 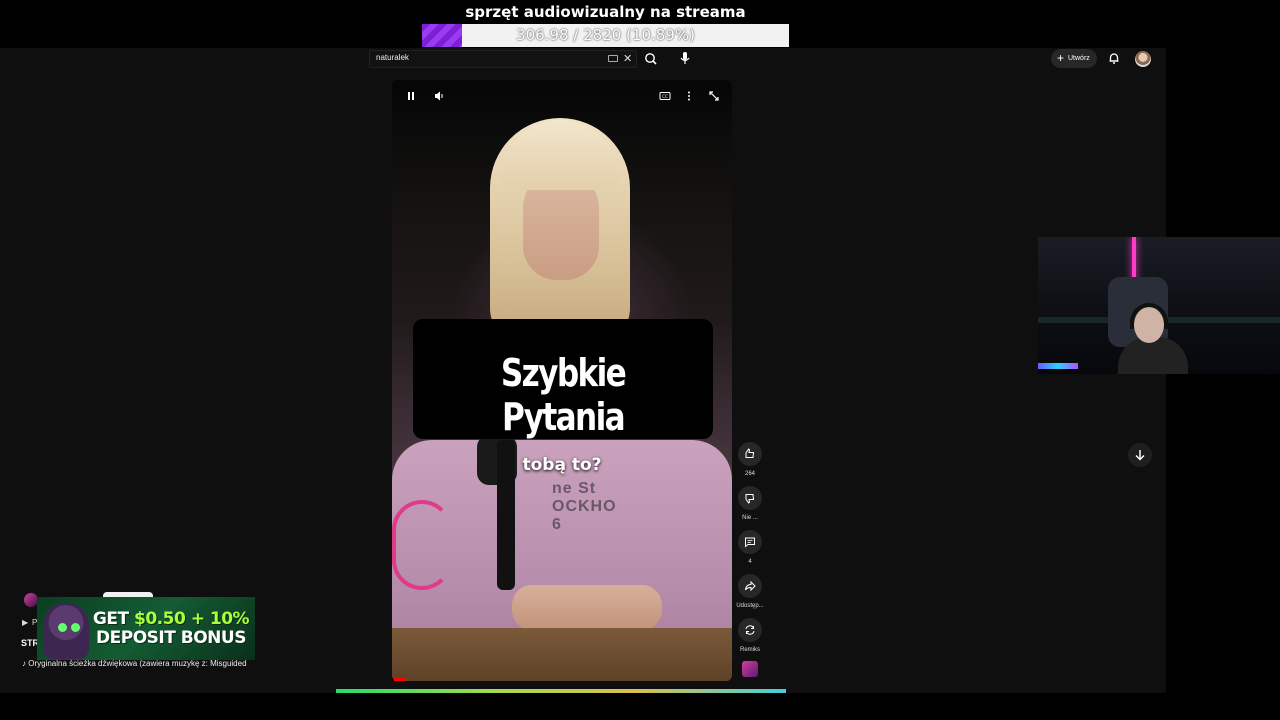 I want to click on ad-mascot-image, so click(x=66, y=631).